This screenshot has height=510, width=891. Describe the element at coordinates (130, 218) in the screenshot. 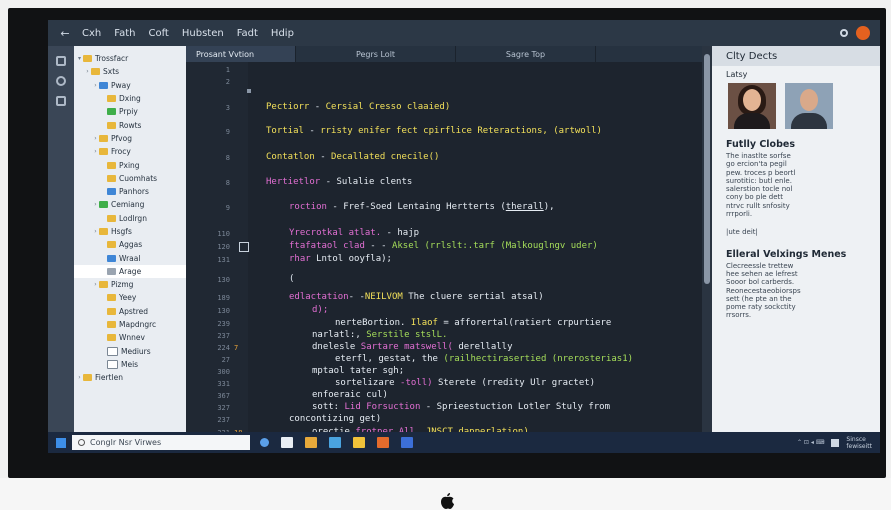

I see `explorer-item: Lodlrgn` at that location.